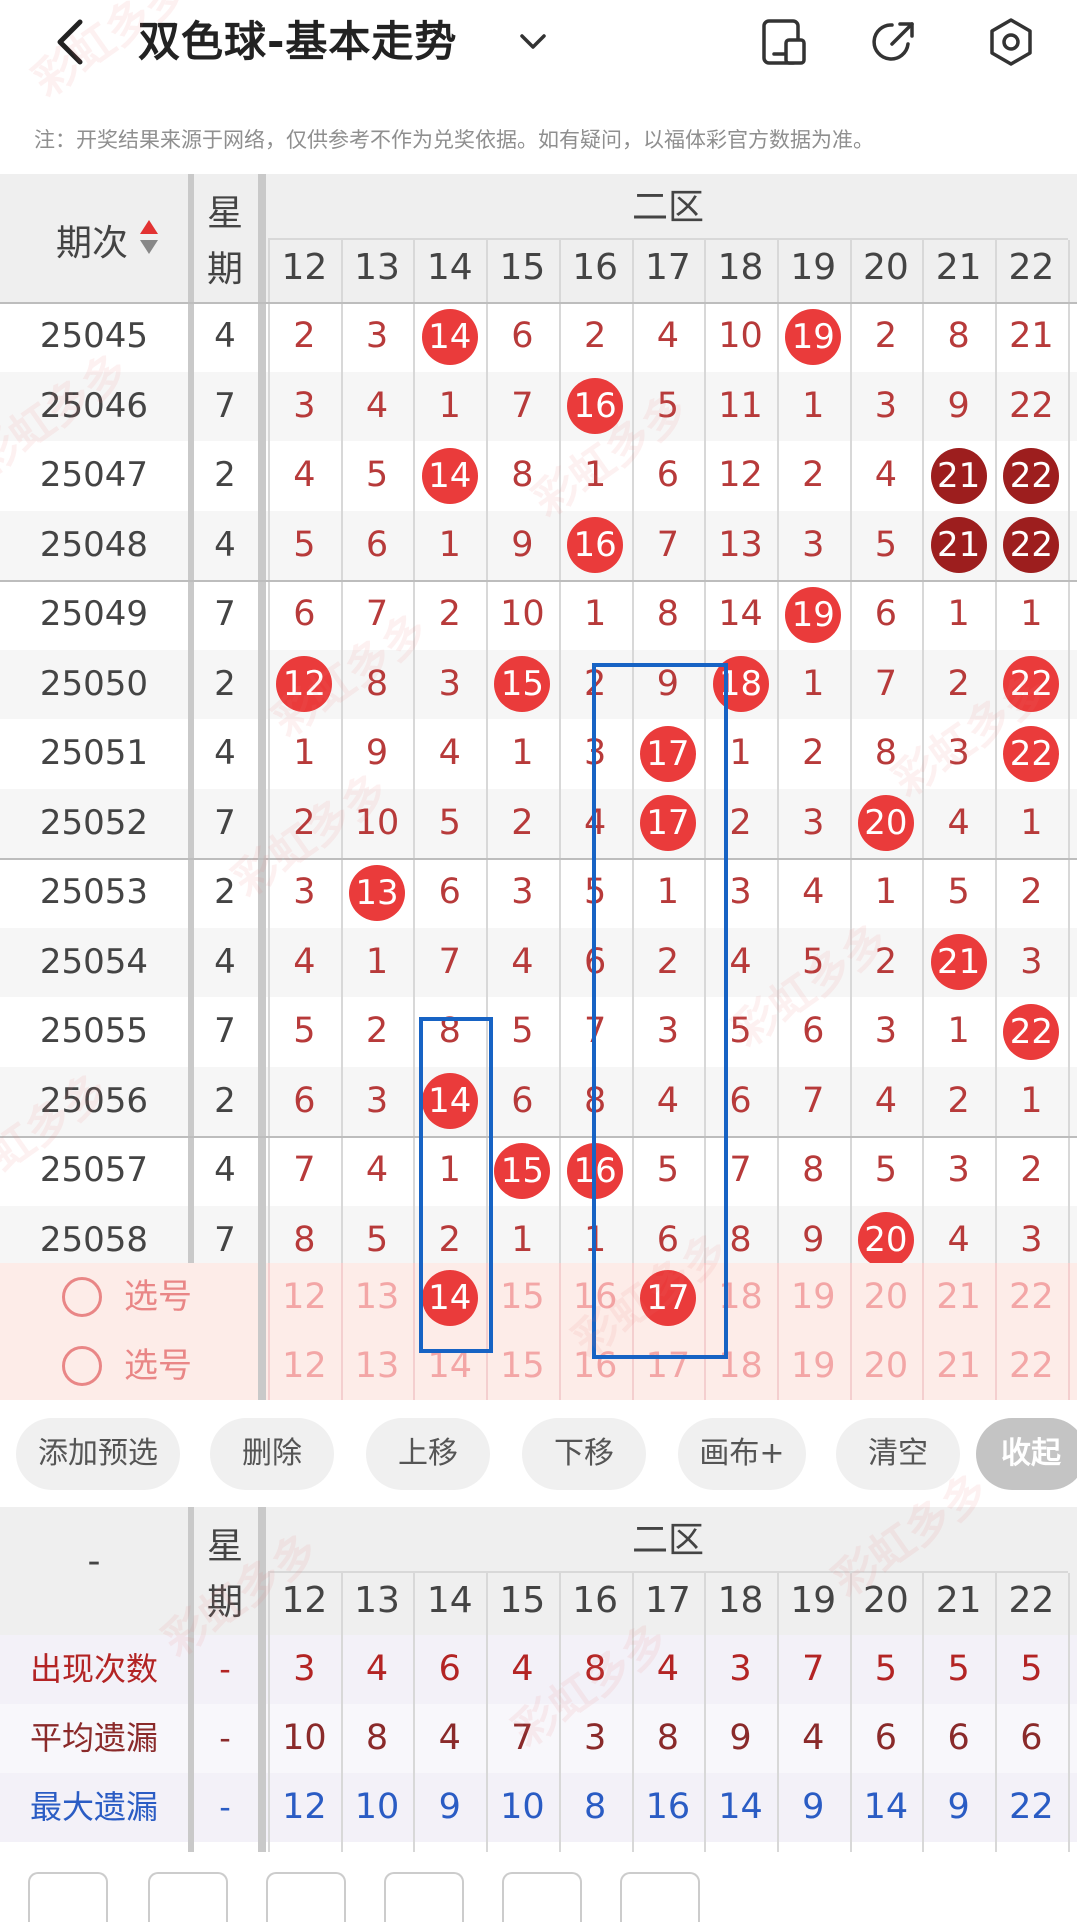  What do you see at coordinates (94, 405) in the screenshot?
I see `period-cell: 25046` at bounding box center [94, 405].